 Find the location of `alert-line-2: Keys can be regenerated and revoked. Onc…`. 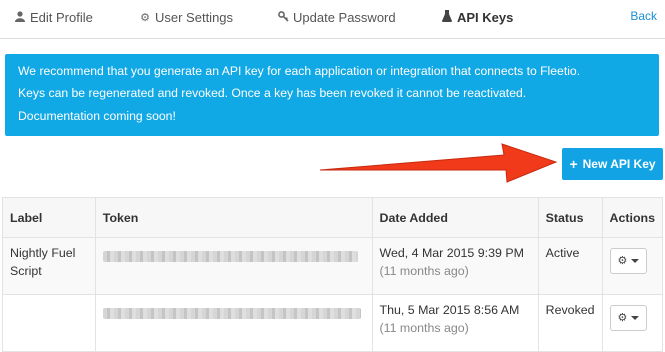

alert-line-2: Keys can be regenerated and revoked. Onc… is located at coordinates (272, 93).